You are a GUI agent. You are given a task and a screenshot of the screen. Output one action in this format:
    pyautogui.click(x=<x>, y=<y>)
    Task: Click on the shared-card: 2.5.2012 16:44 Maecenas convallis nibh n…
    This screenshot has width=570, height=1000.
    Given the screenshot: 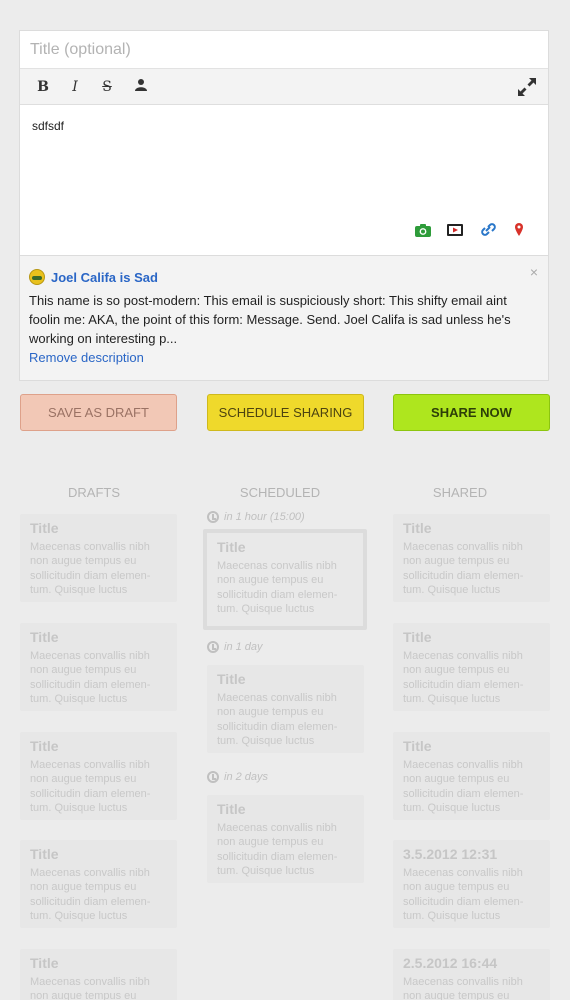 What is the action you would take?
    pyautogui.click(x=471, y=974)
    